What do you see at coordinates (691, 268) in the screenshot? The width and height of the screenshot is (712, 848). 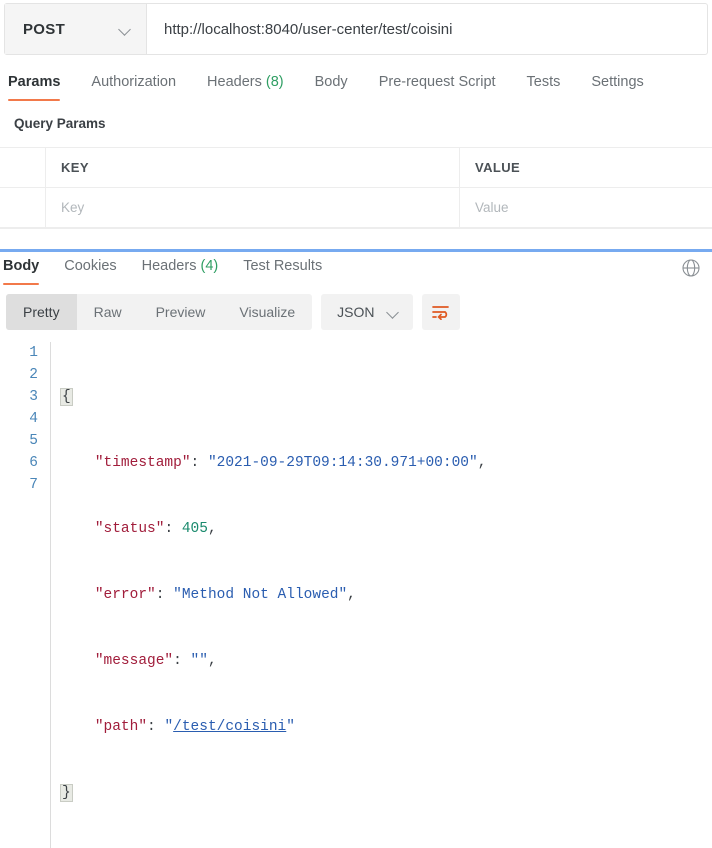 I see `globe-icon` at bounding box center [691, 268].